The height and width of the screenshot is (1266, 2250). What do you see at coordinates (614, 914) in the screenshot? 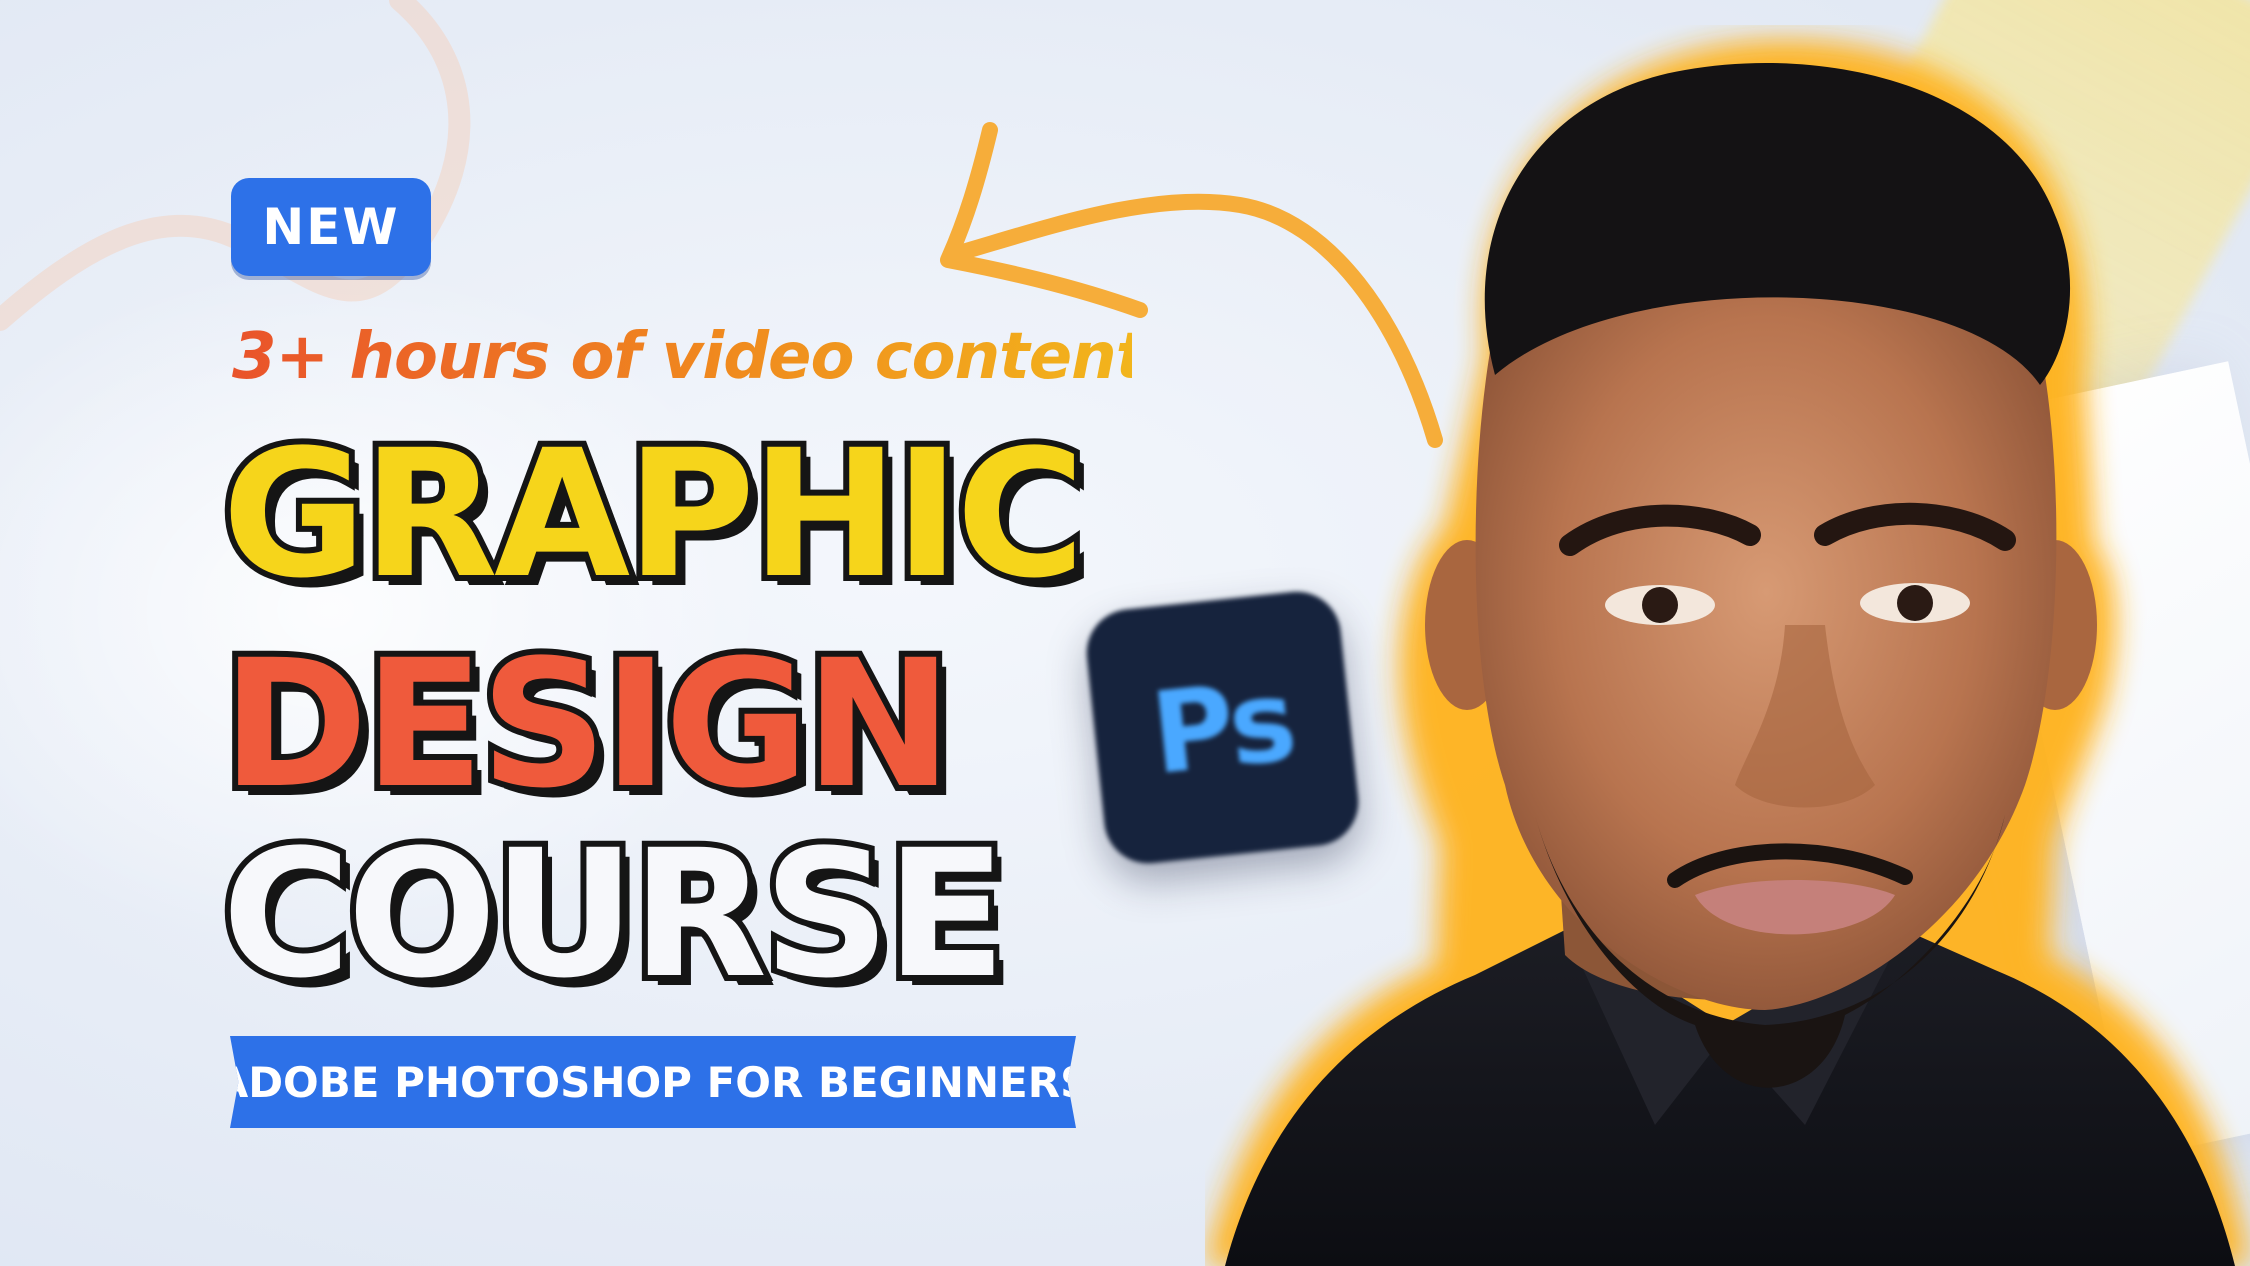
I see `headline-line-3: COURSE` at bounding box center [614, 914].